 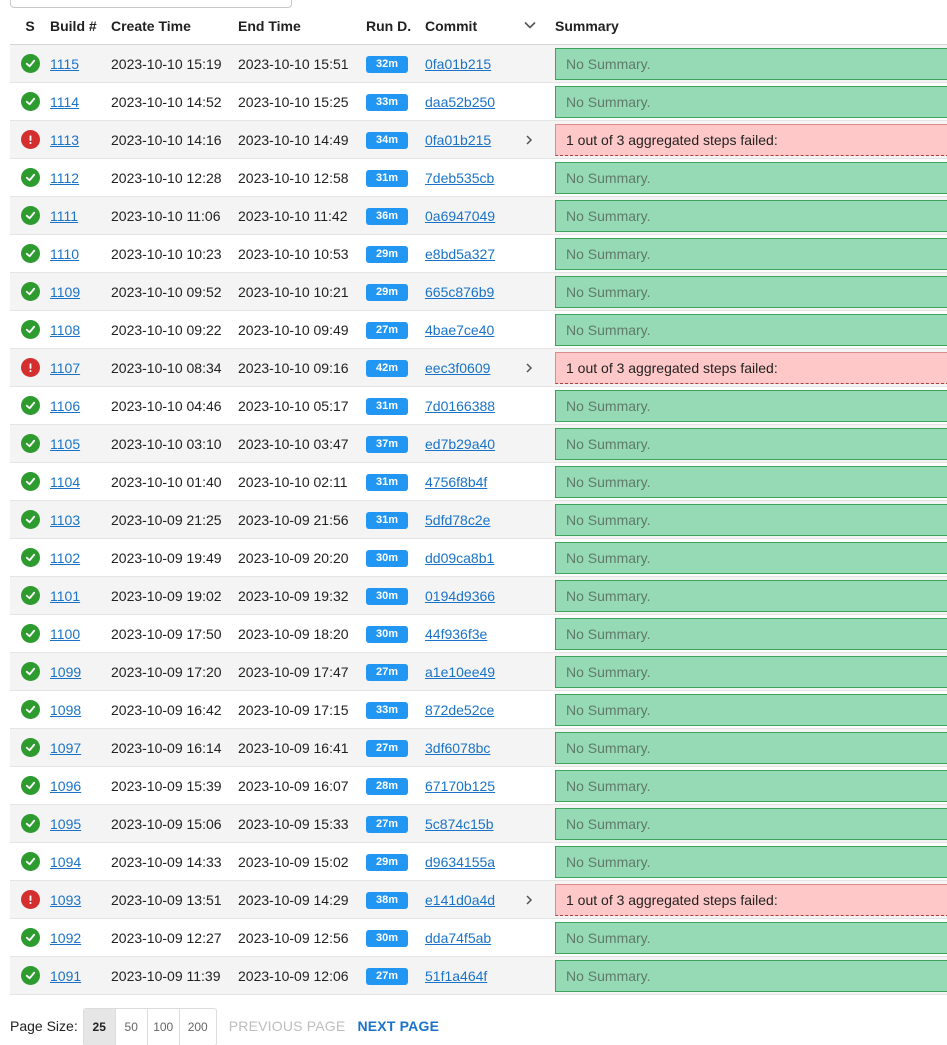 What do you see at coordinates (302, 595) in the screenshot?
I see `end-time-cell: 2023-10-09 19:32` at bounding box center [302, 595].